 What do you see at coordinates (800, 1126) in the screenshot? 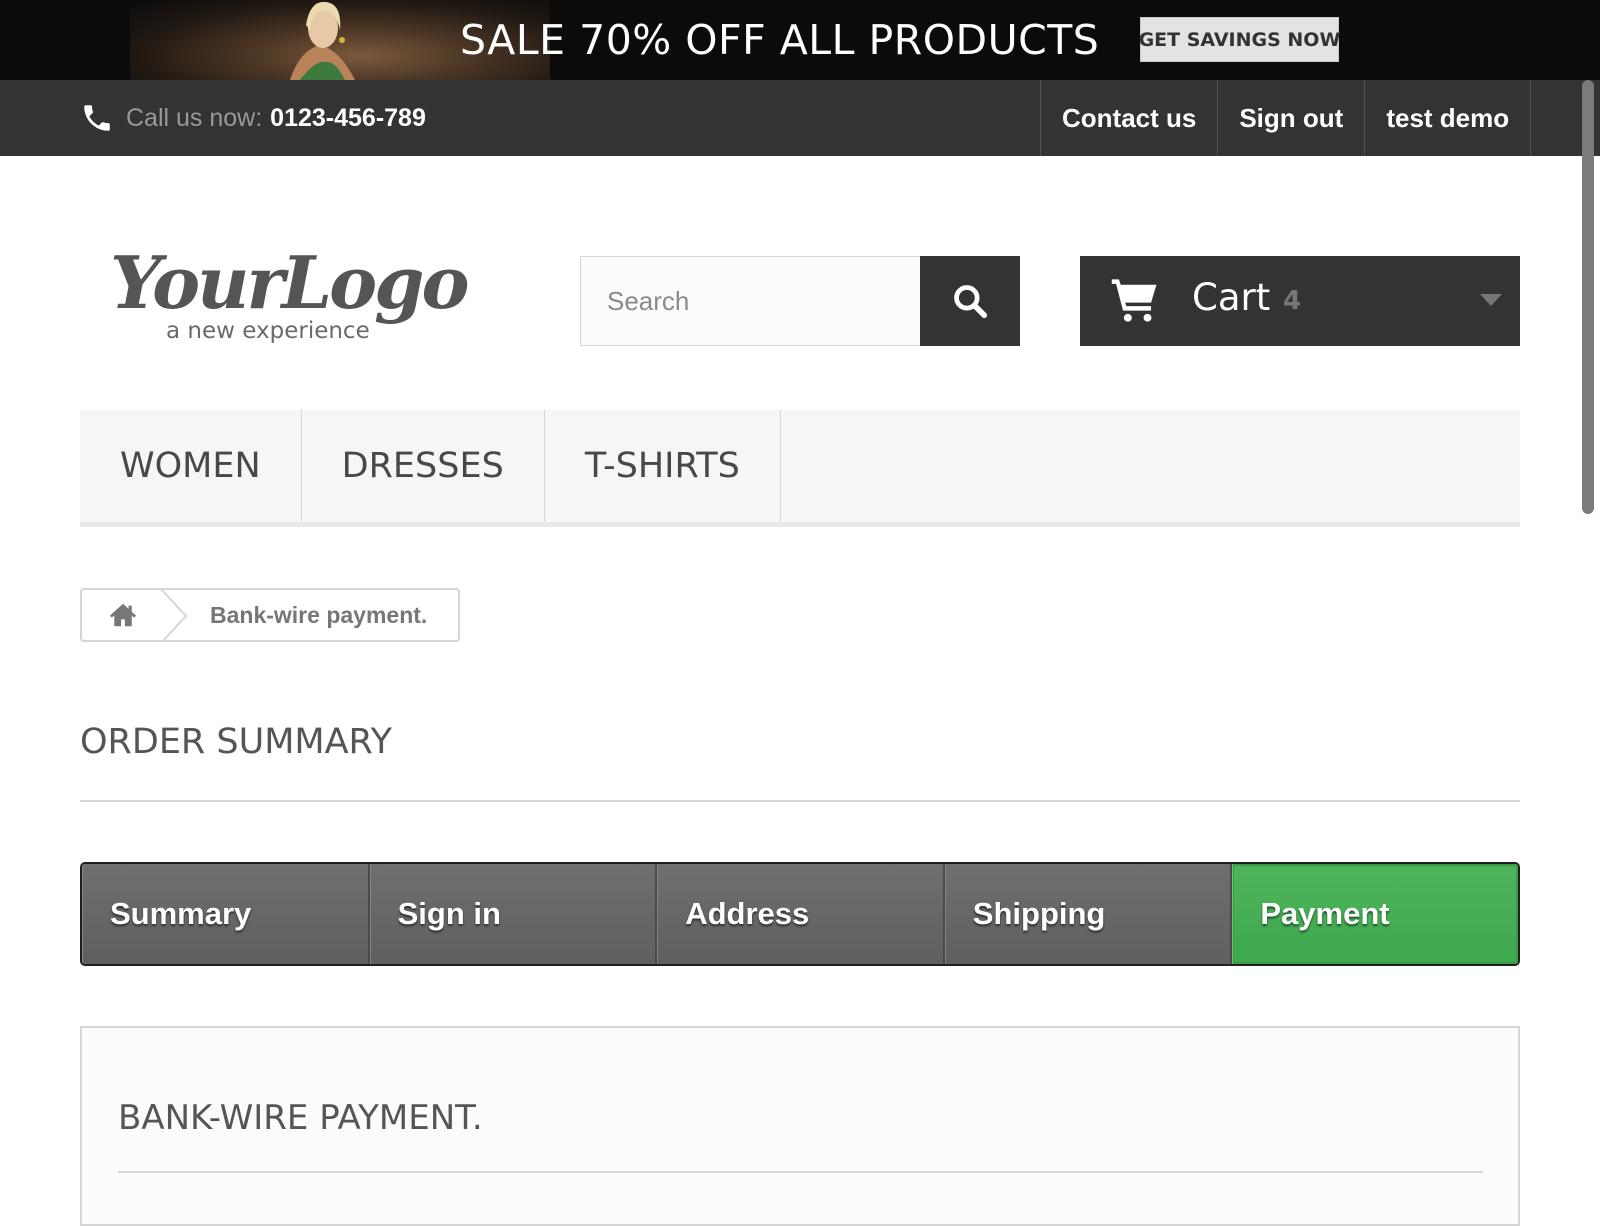
I see `payment-box: BANK-WIRE PAYMENT.` at bounding box center [800, 1126].